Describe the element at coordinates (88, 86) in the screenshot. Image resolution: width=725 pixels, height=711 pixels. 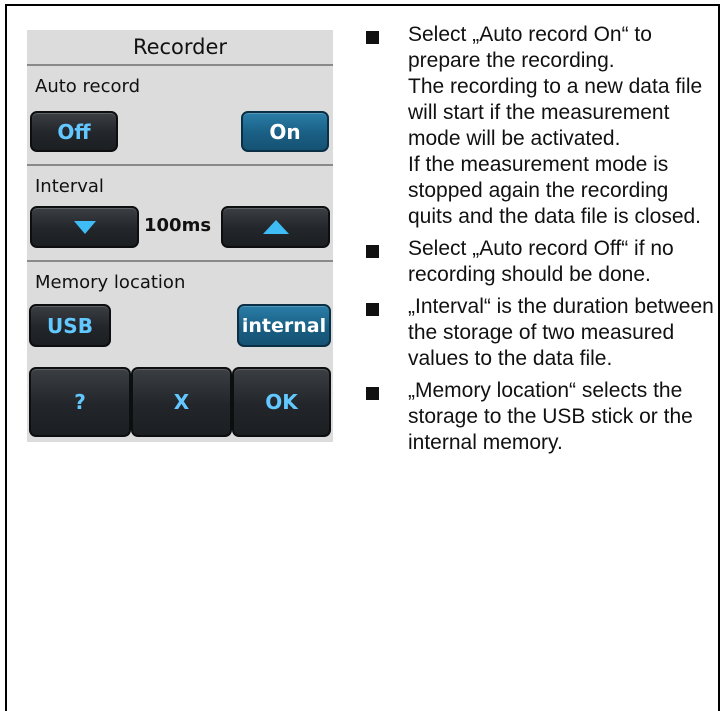
I see `auto-record-label: Auto record` at that location.